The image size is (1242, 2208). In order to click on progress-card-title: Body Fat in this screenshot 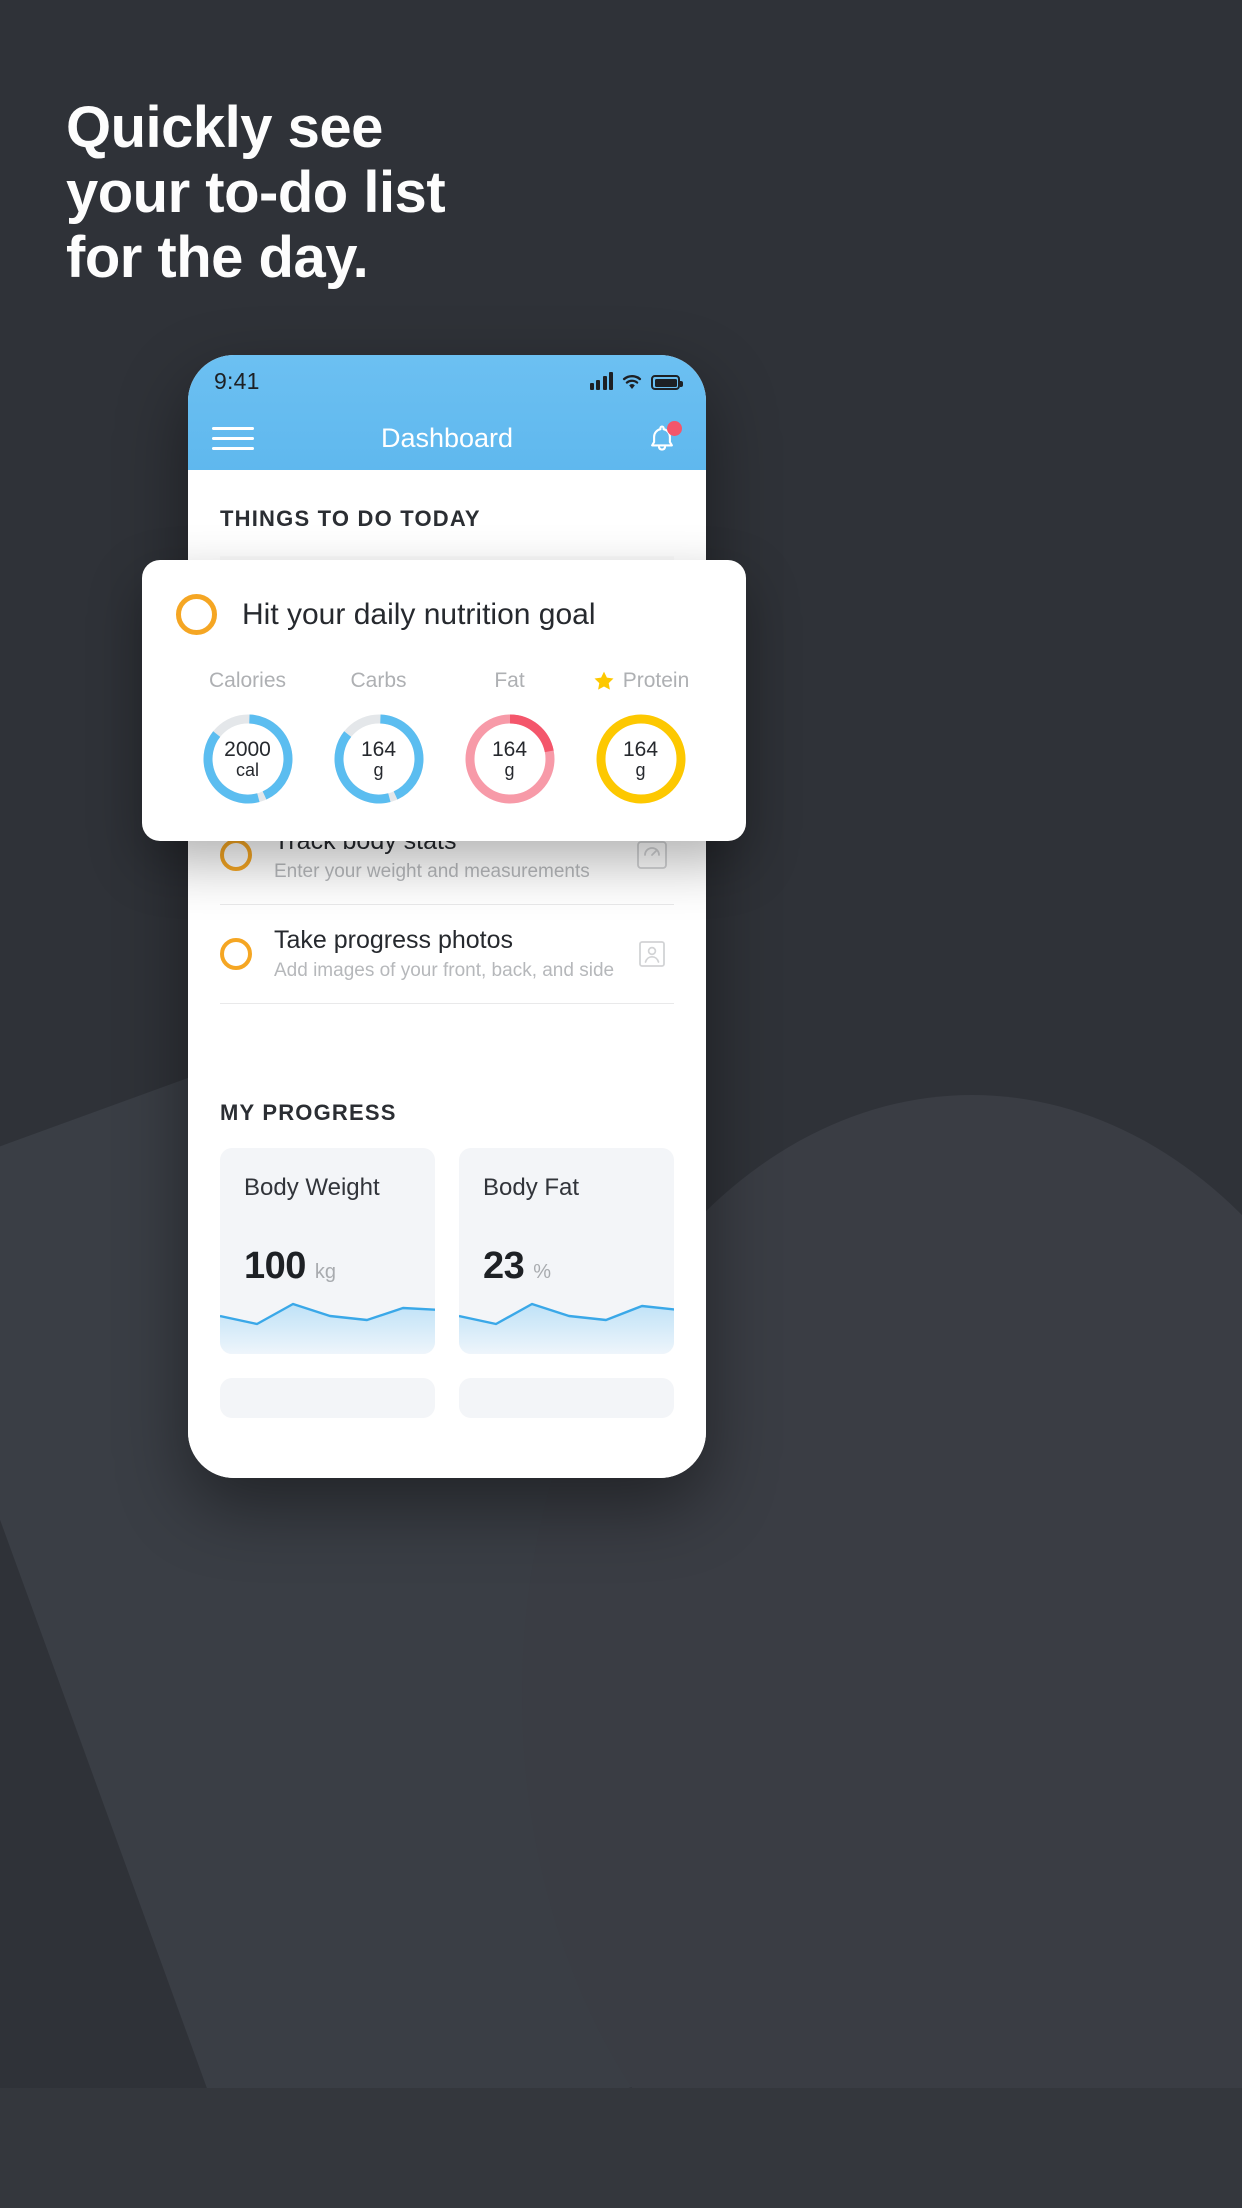, I will do `click(531, 1187)`.